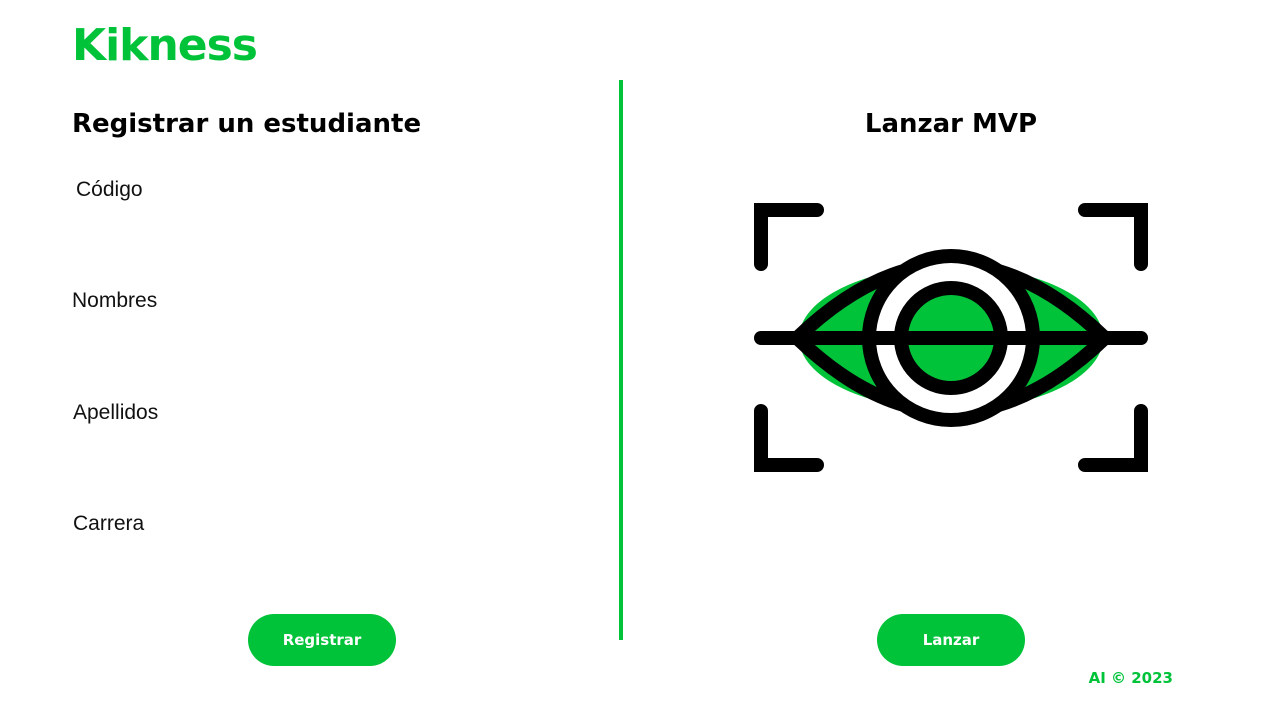 The width and height of the screenshot is (1280, 720). I want to click on nombres-label: Nombres, so click(115, 300).